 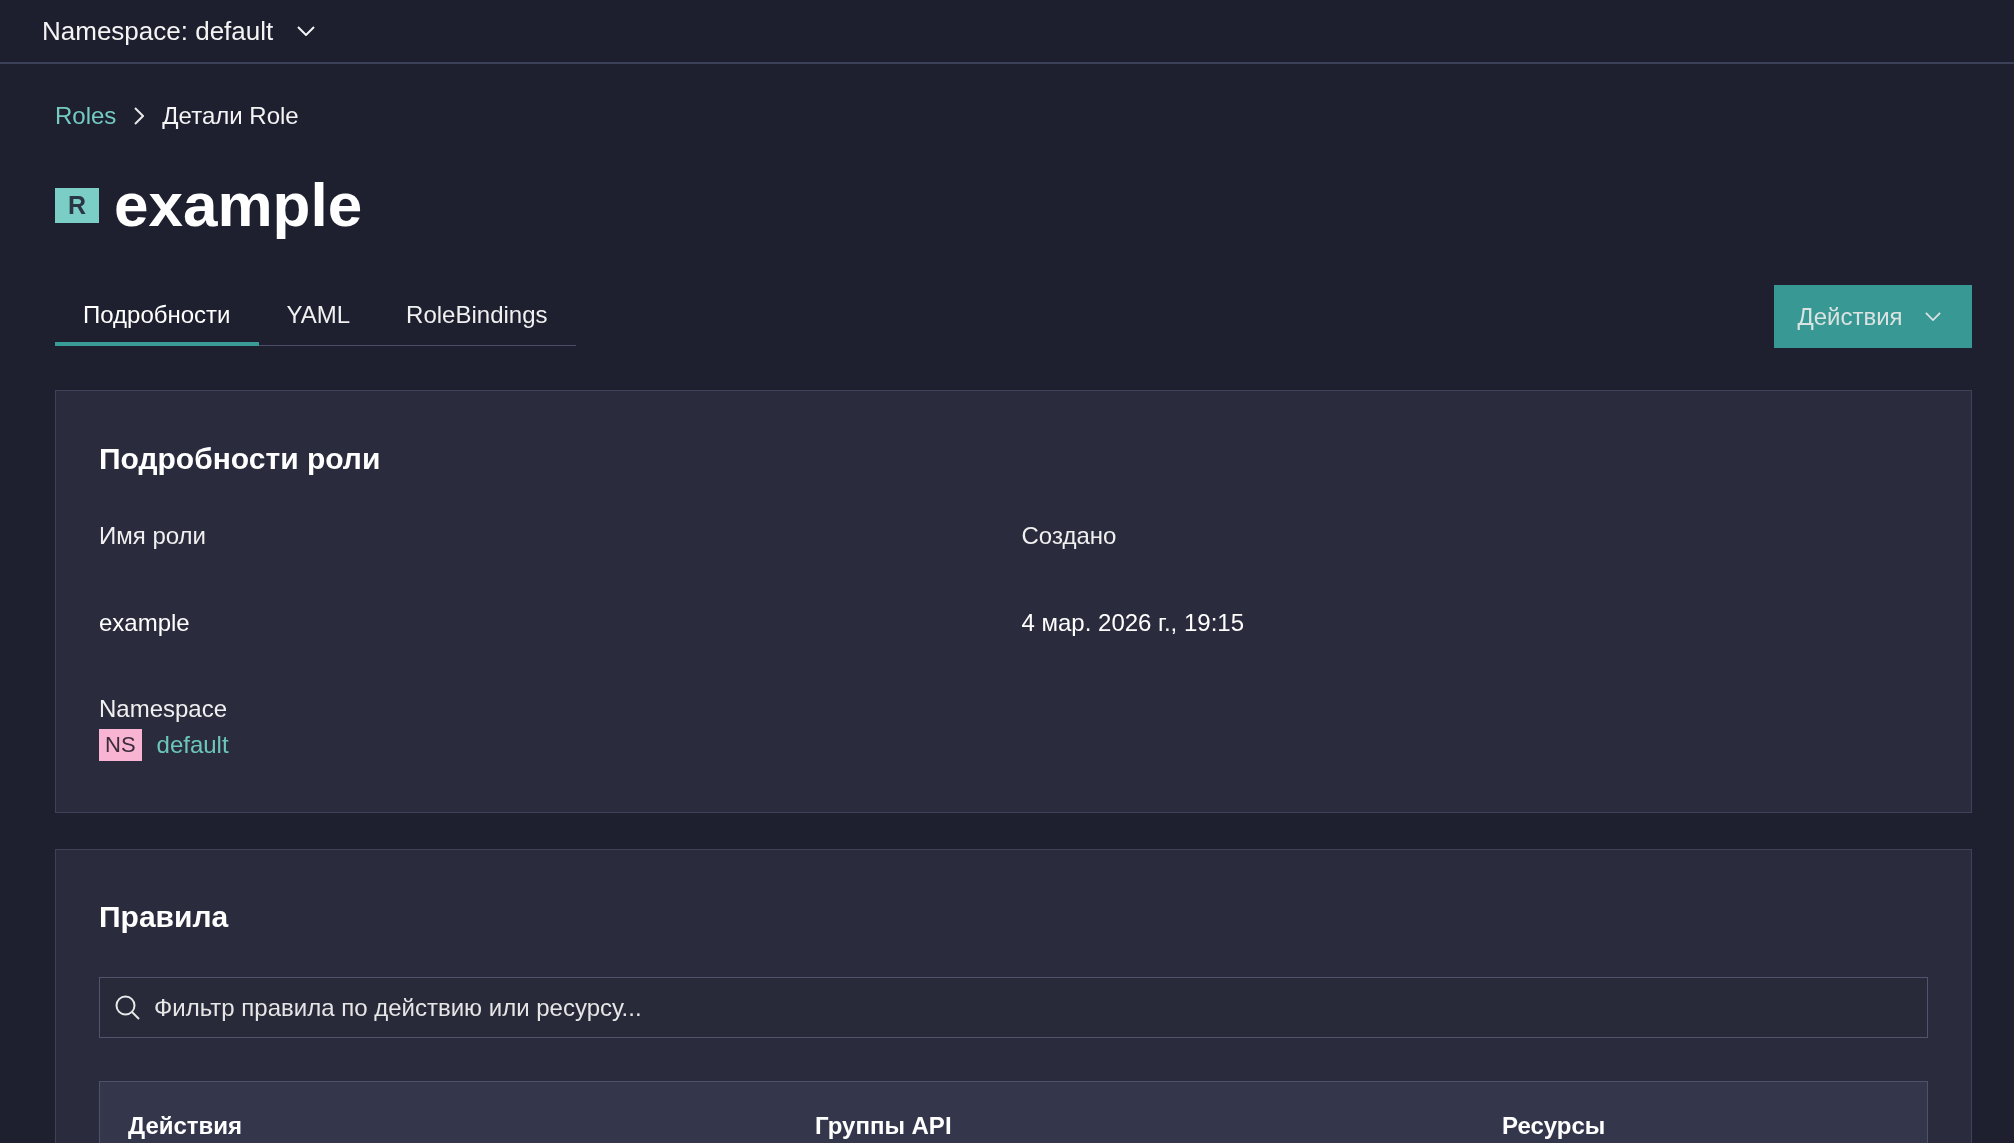 I want to click on field-label: Создано, so click(x=1069, y=536).